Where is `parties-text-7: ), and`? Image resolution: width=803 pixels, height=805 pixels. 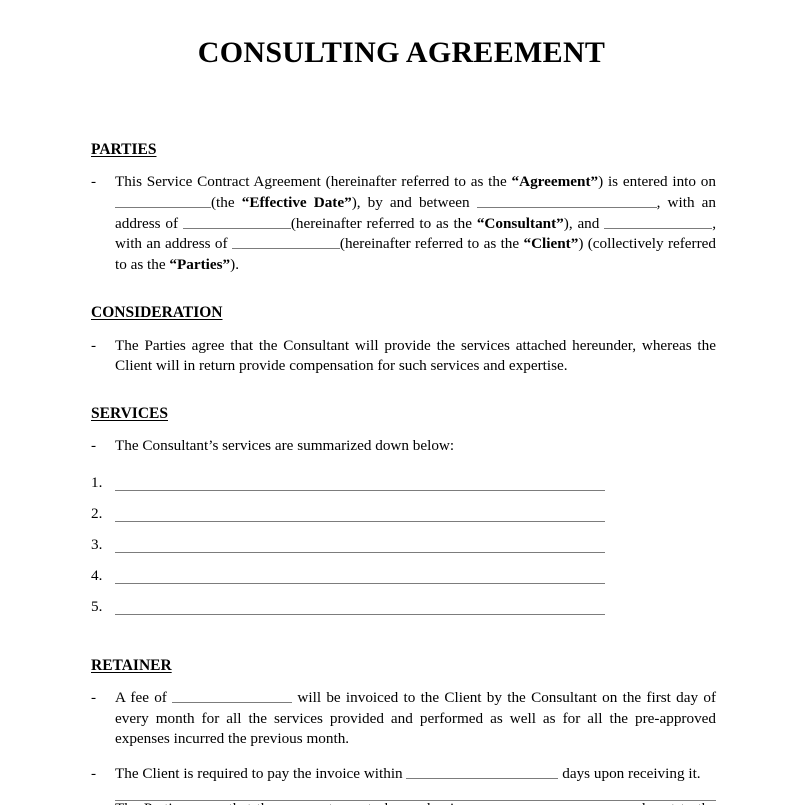
parties-text-7: ), and is located at coordinates (584, 223).